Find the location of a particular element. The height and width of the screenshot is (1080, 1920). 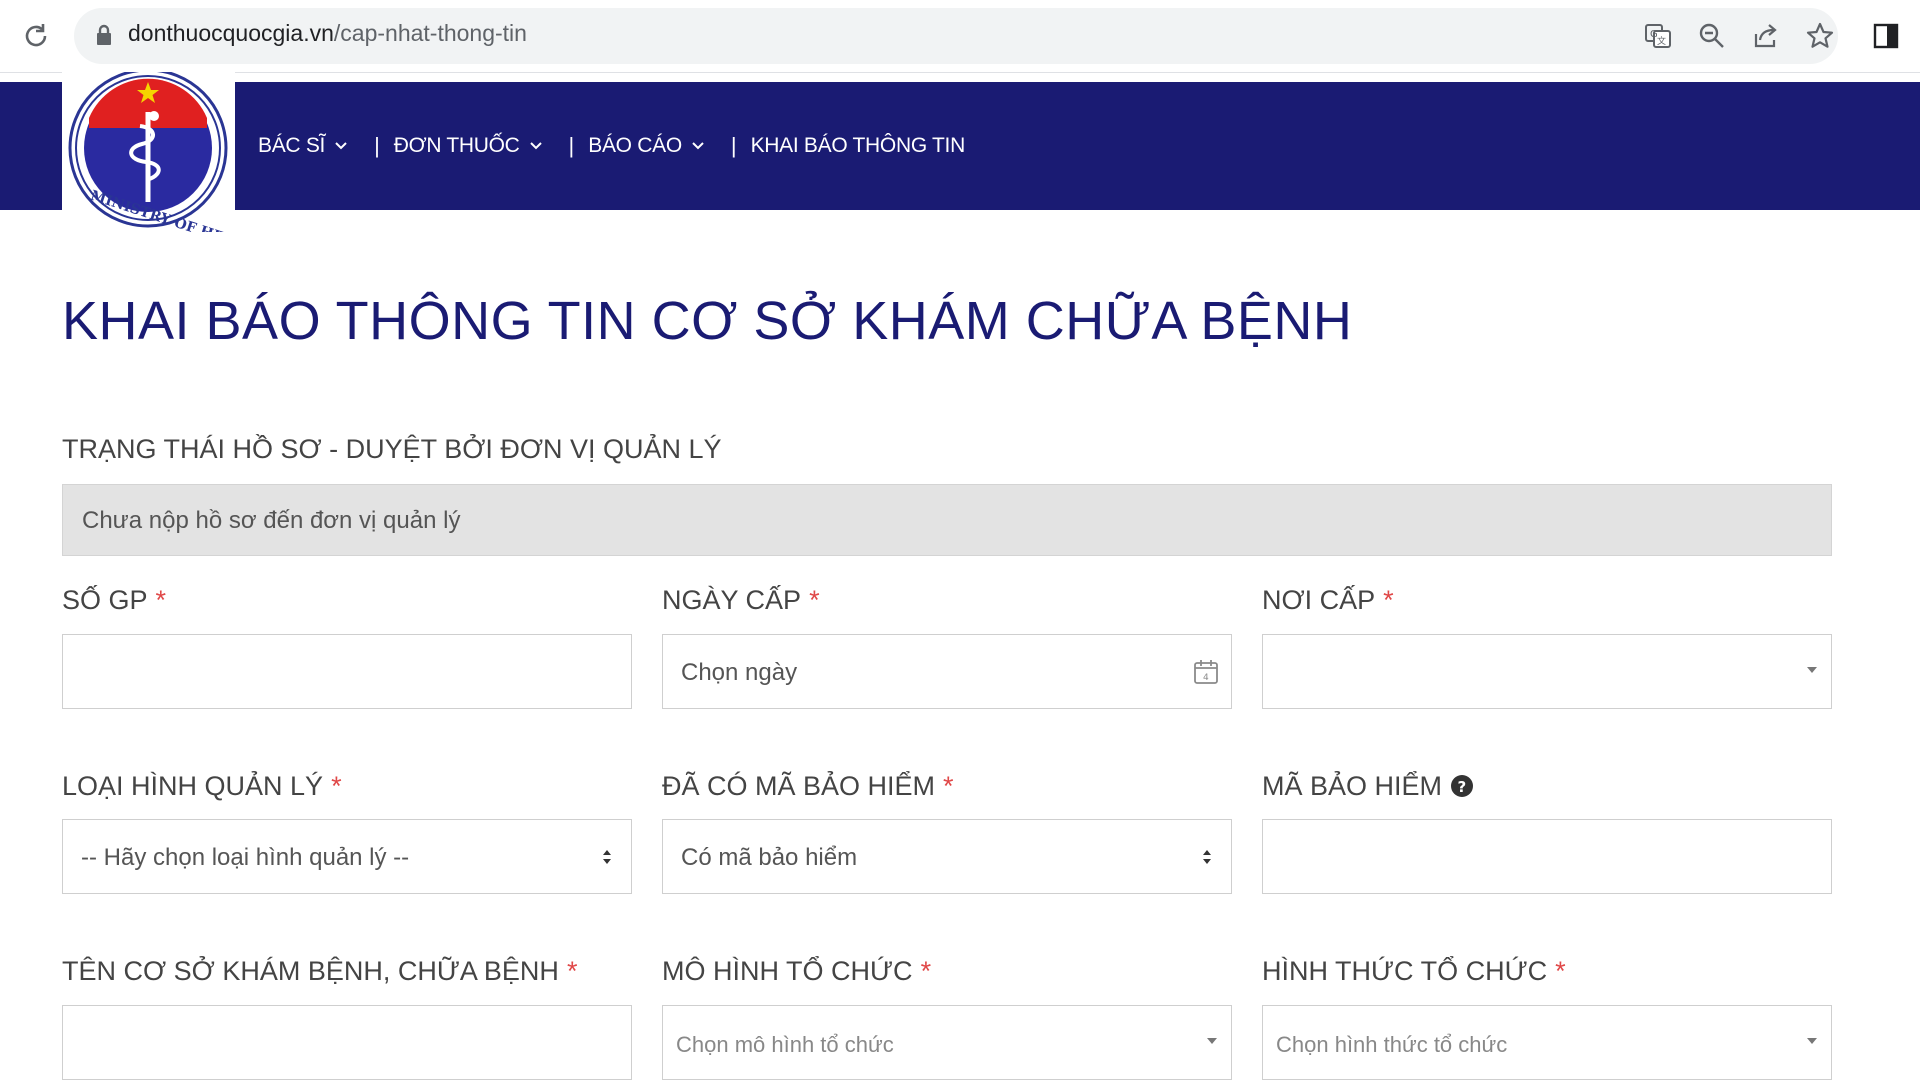

nav-don-thuoc: ĐƠN THUỐC is located at coordinates (468, 146).